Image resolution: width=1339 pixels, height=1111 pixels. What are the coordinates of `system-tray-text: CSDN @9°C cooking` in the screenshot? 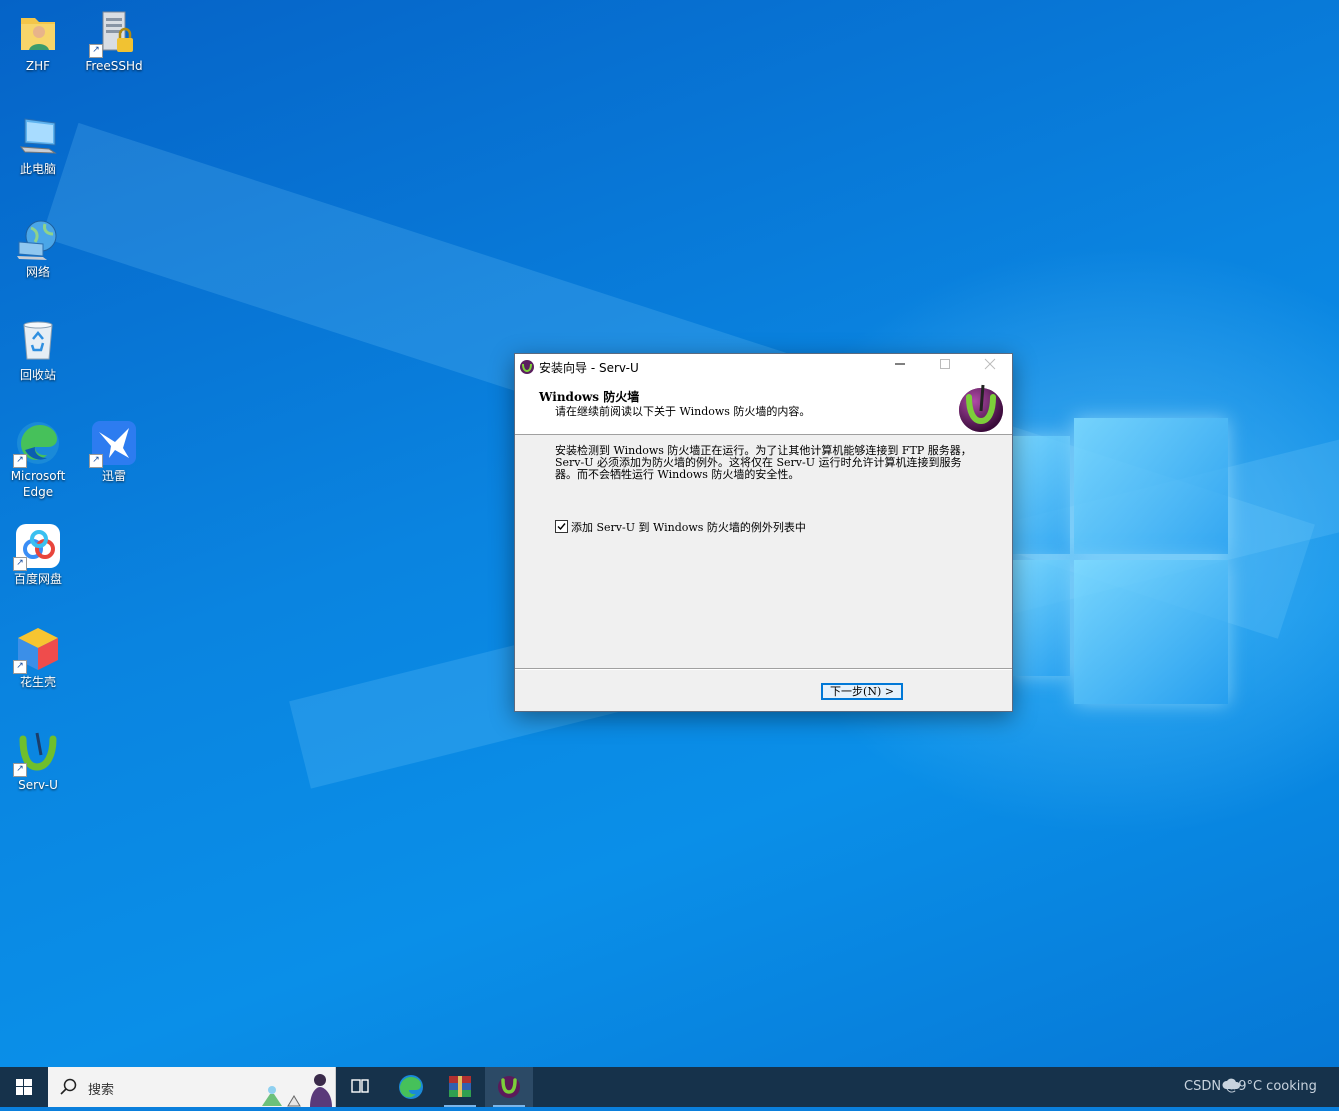 It's located at (1250, 1086).